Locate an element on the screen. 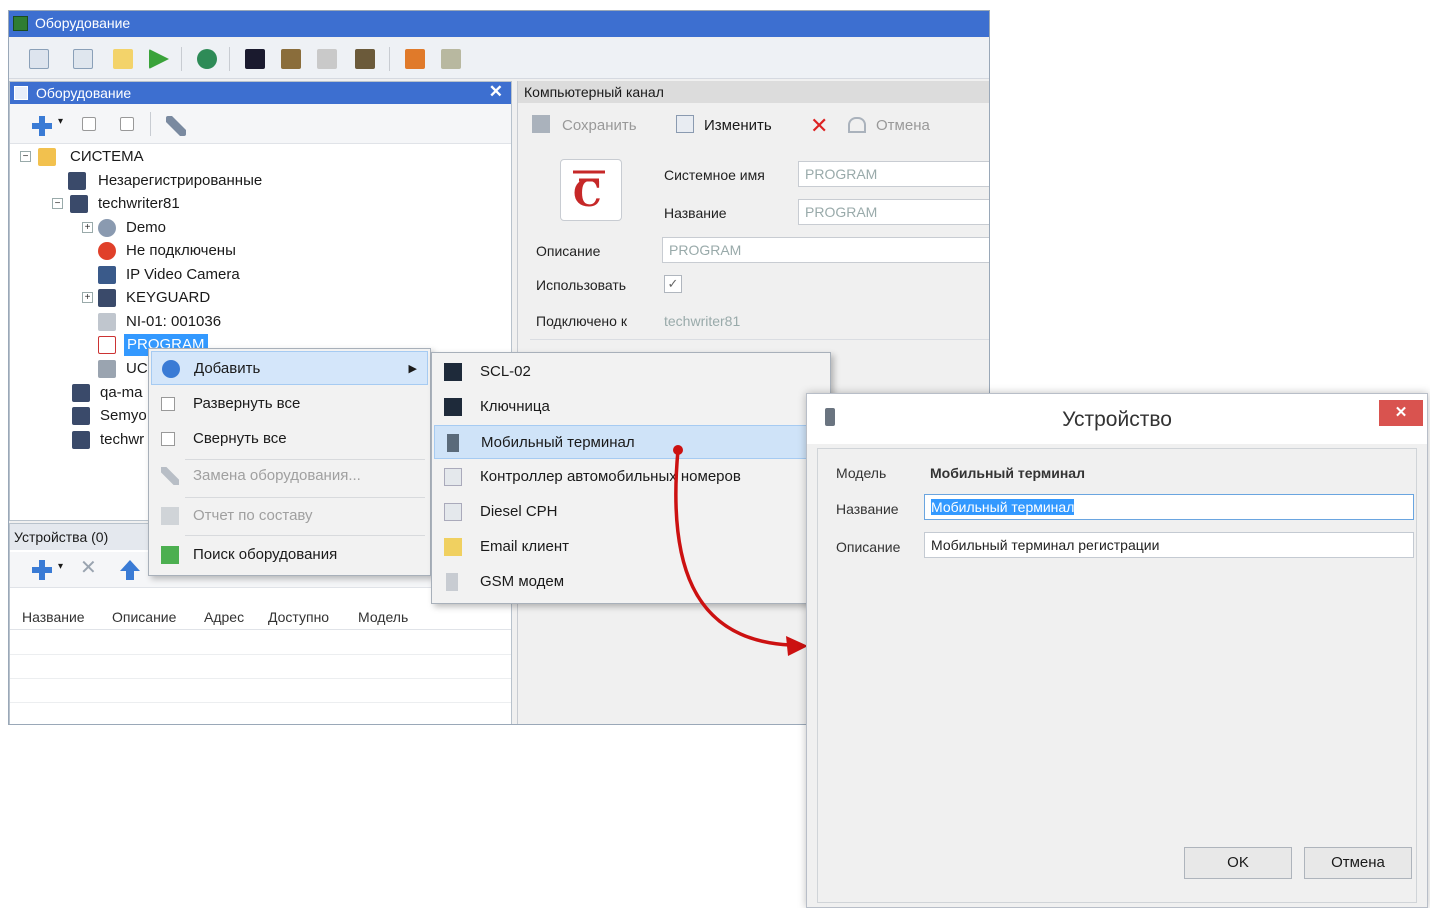 The image size is (1430, 908). model-value: Мобильный терминал is located at coordinates (1007, 473).